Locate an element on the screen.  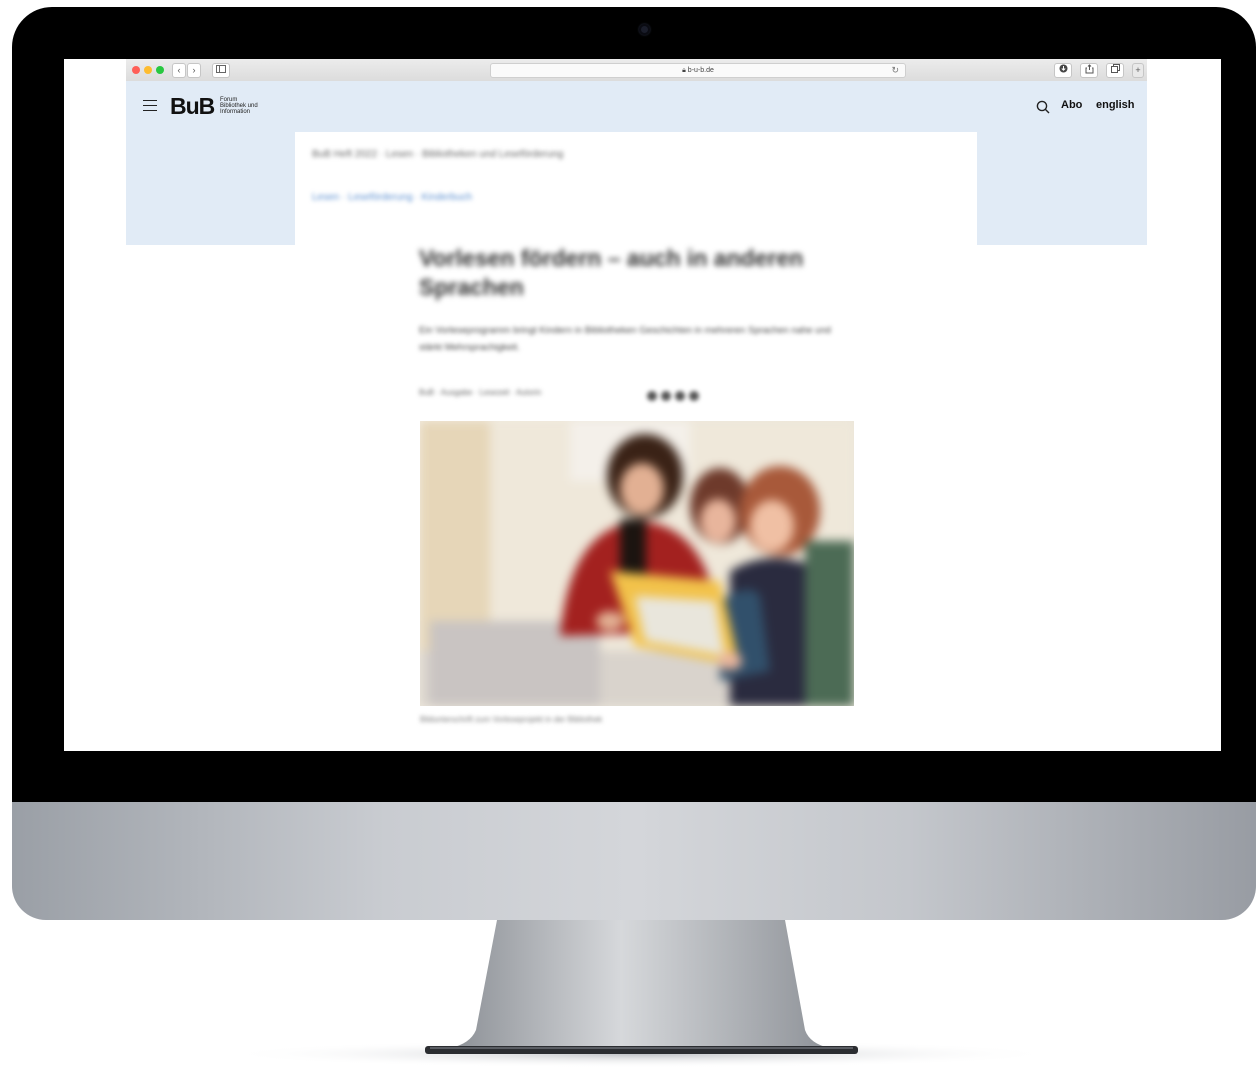
download-button is located at coordinates (1063, 70).